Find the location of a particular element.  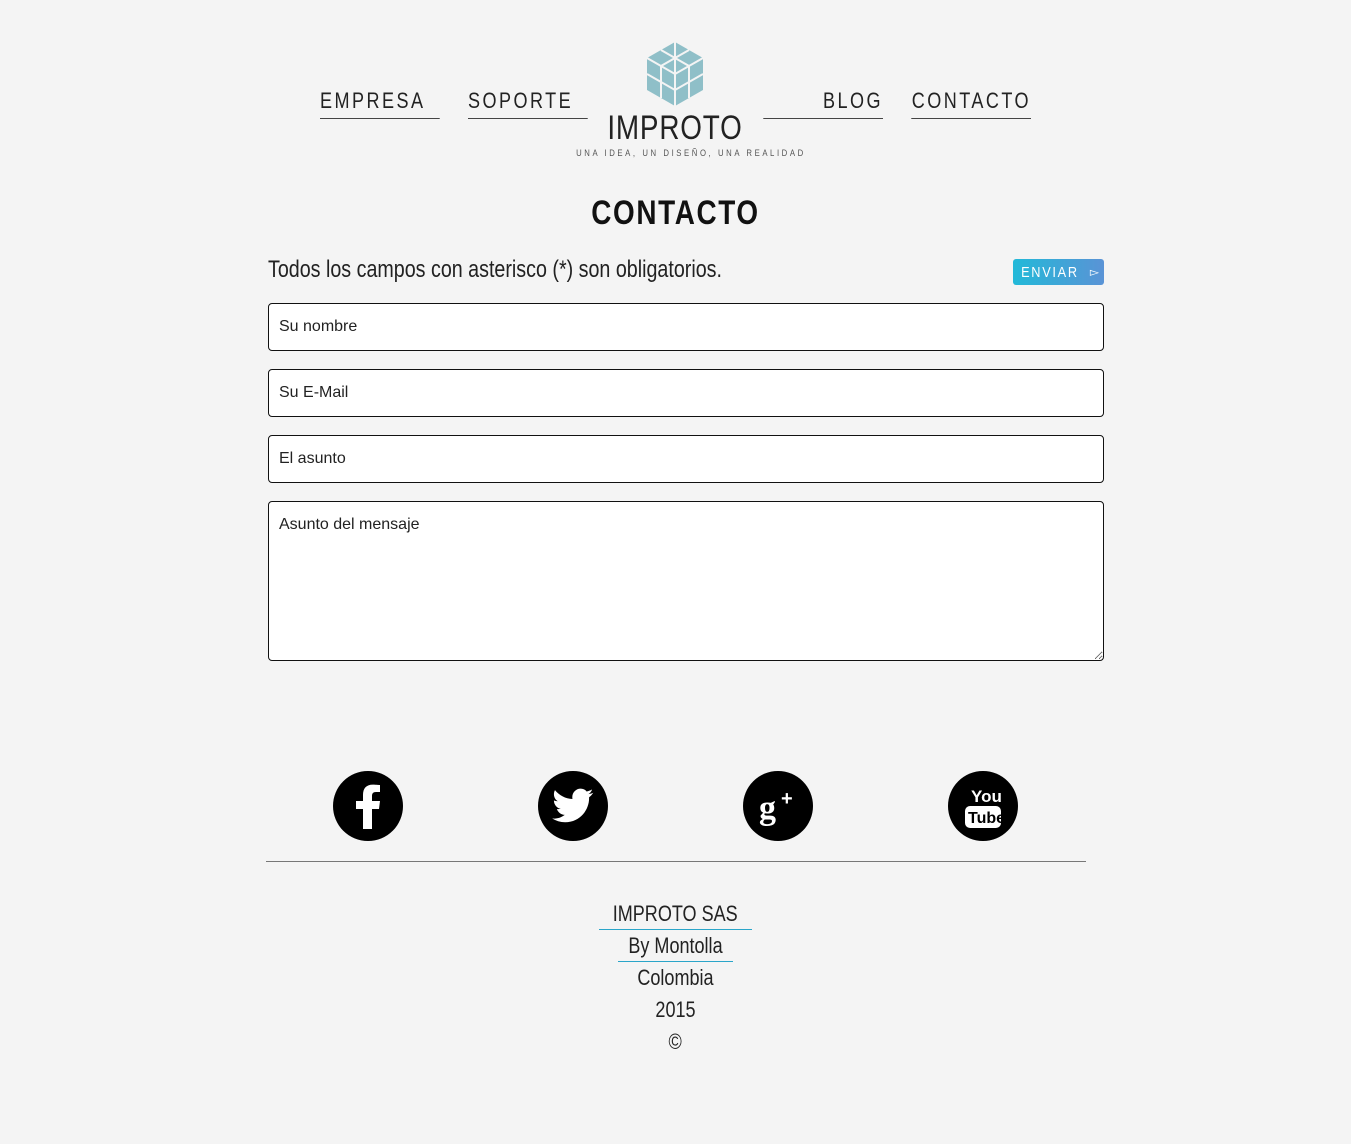

name-input is located at coordinates (686, 327).